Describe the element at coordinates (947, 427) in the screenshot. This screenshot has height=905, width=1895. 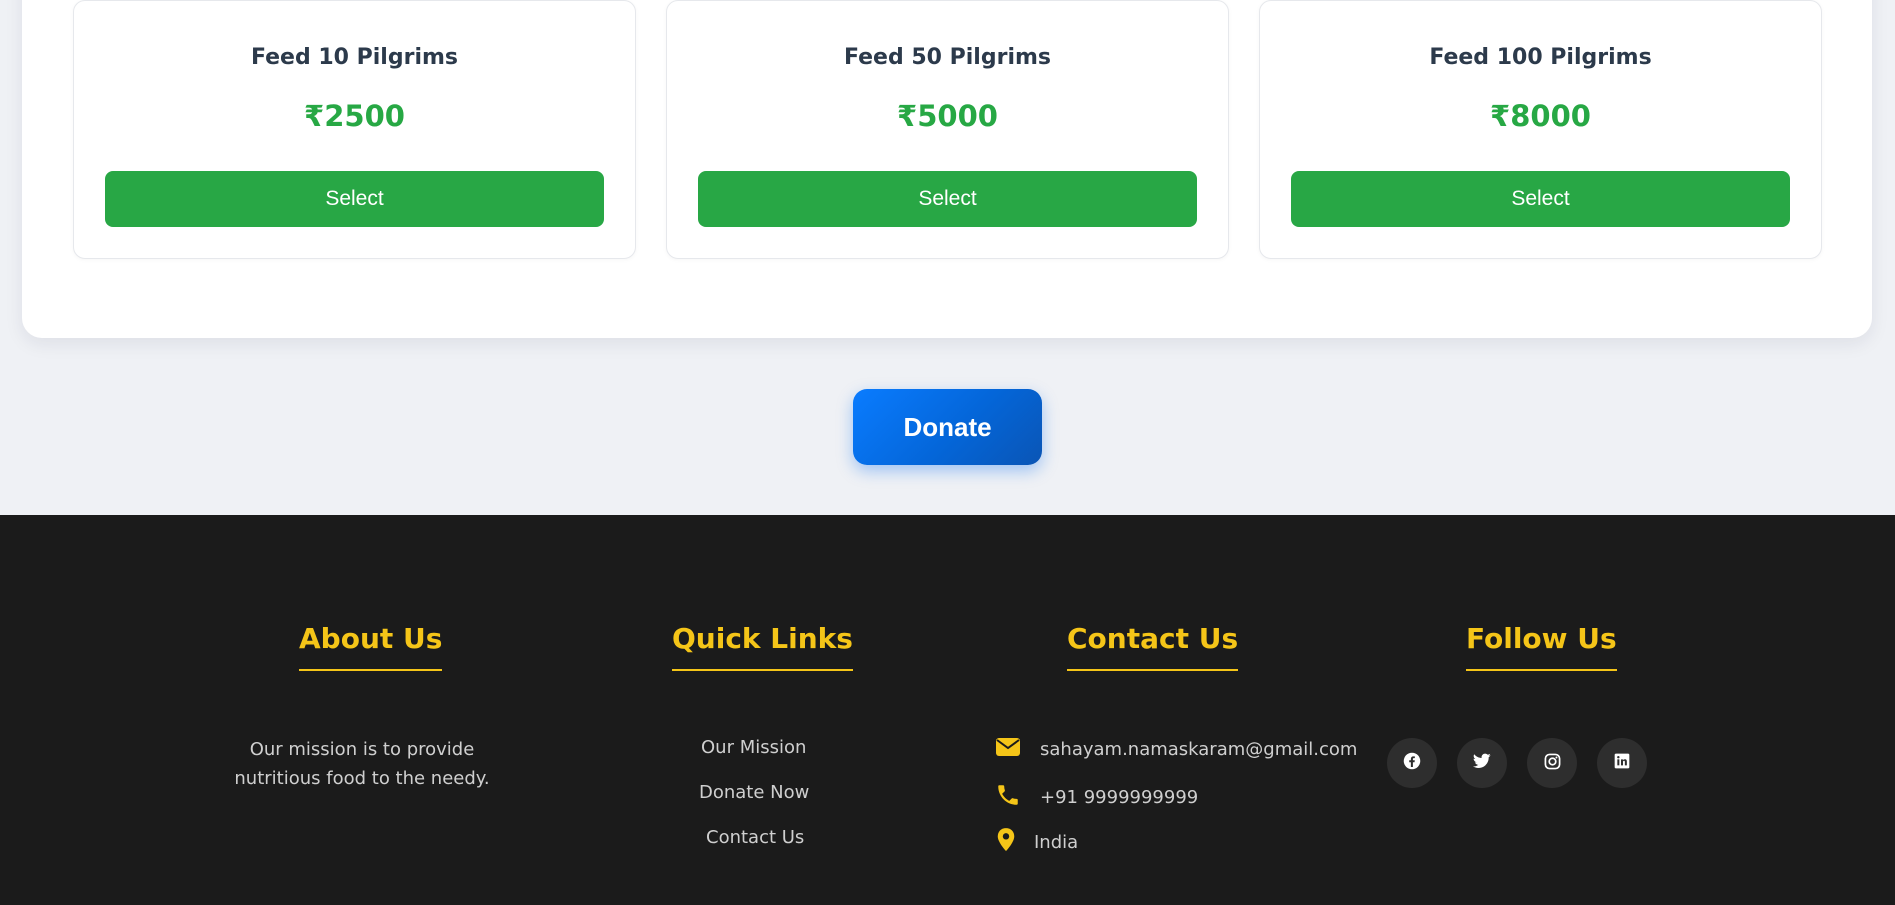
I see `donate-button: Donate` at that location.